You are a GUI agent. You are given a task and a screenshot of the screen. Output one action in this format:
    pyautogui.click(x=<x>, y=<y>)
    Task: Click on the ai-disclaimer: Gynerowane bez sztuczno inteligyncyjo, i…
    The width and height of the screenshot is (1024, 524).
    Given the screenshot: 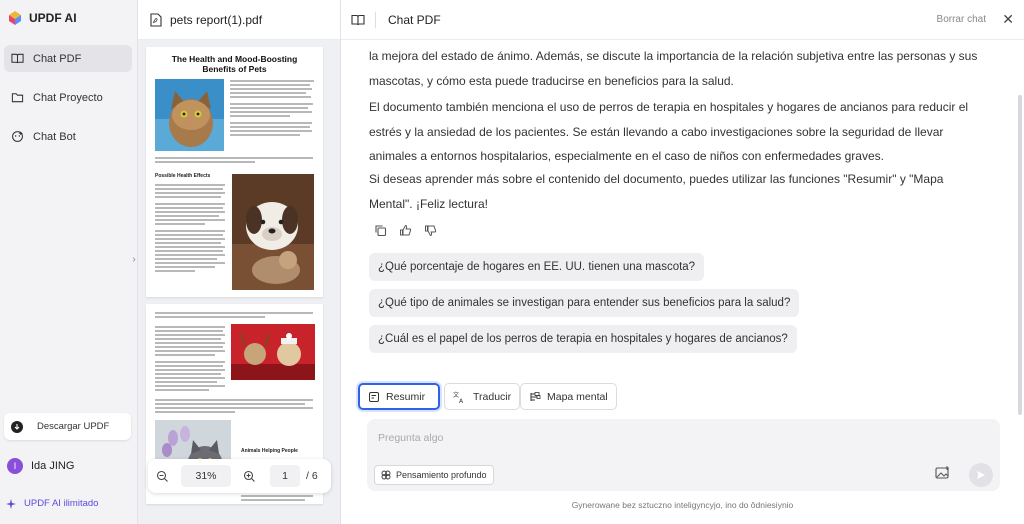 What is the action you would take?
    pyautogui.click(x=682, y=505)
    